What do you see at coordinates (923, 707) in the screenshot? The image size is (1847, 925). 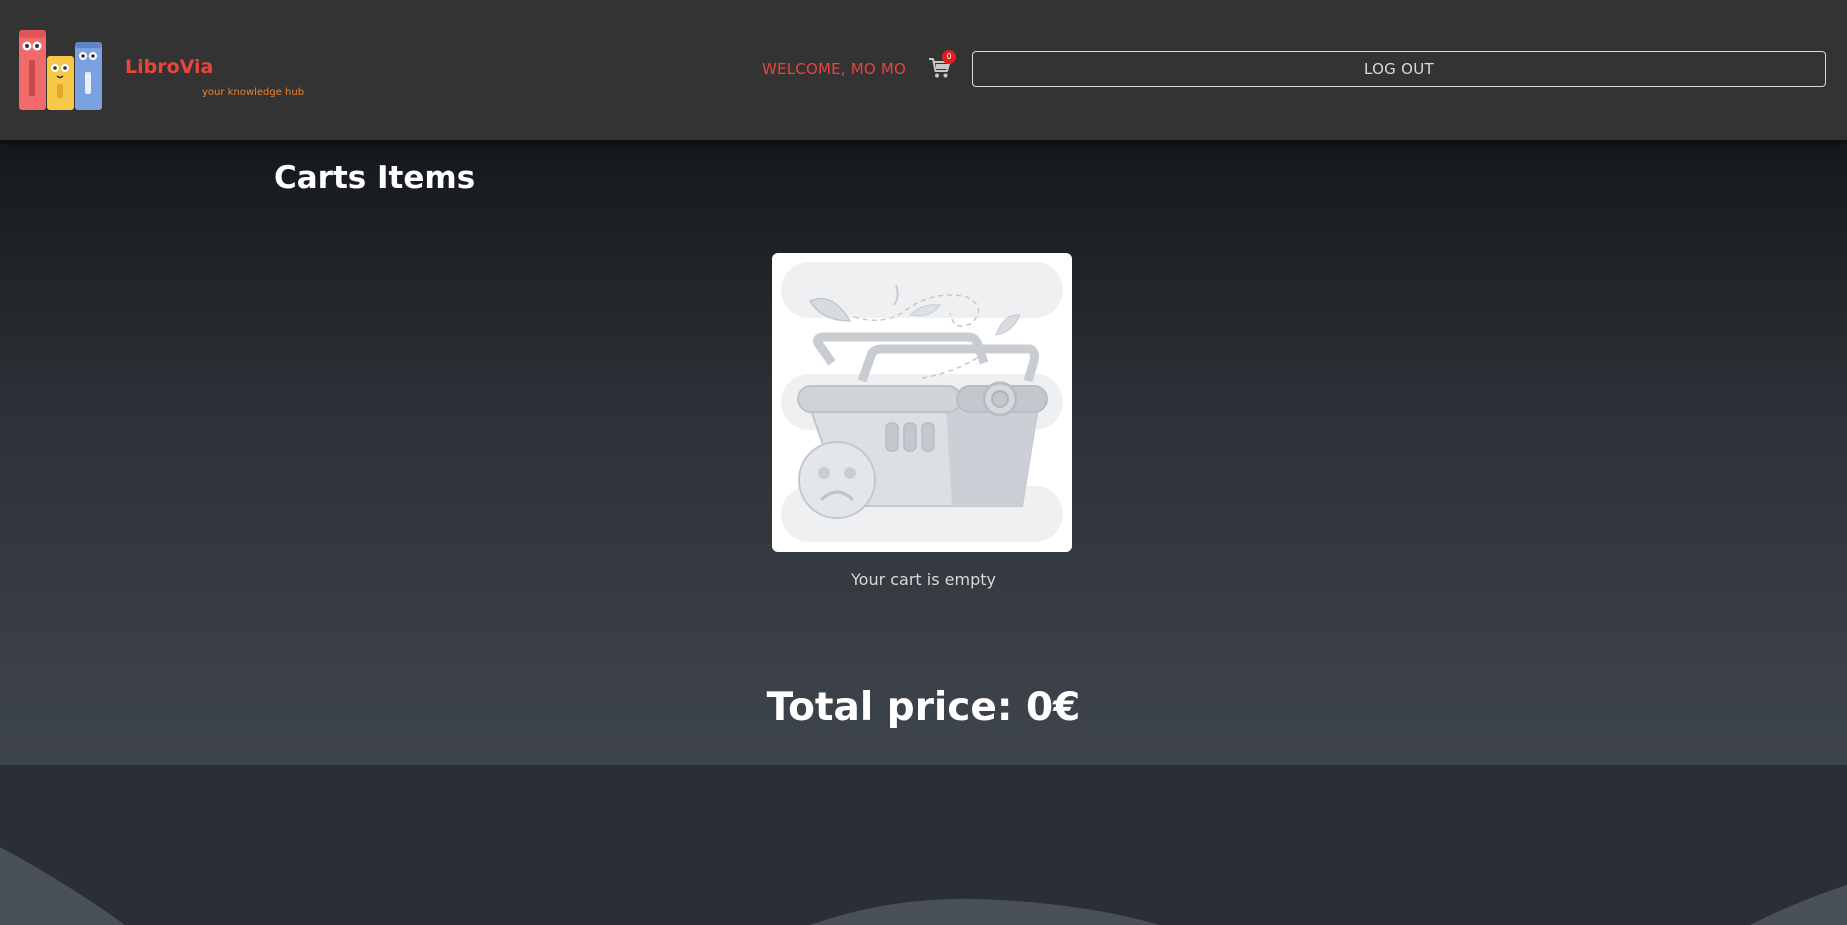 I see `total-price: Total price: 0€` at bounding box center [923, 707].